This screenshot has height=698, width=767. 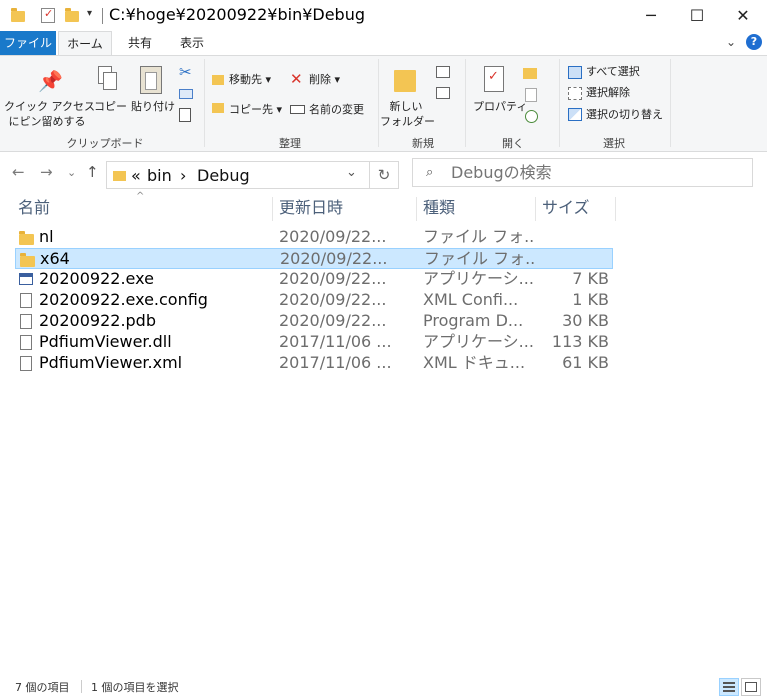 What do you see at coordinates (596, 172) in the screenshot?
I see `search-input` at bounding box center [596, 172].